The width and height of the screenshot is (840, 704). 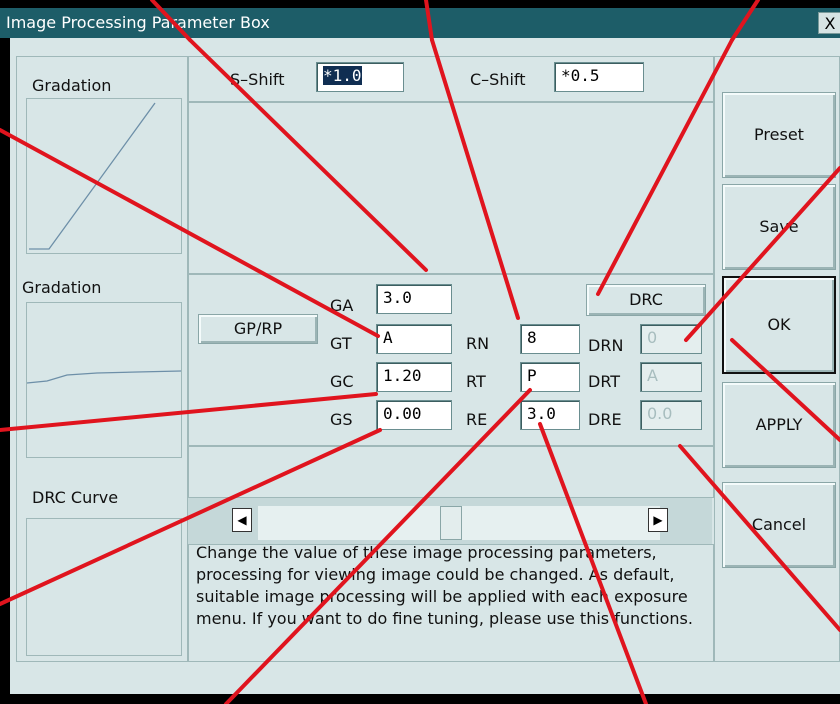 What do you see at coordinates (342, 305) in the screenshot?
I see `ga-label: GA` at bounding box center [342, 305].